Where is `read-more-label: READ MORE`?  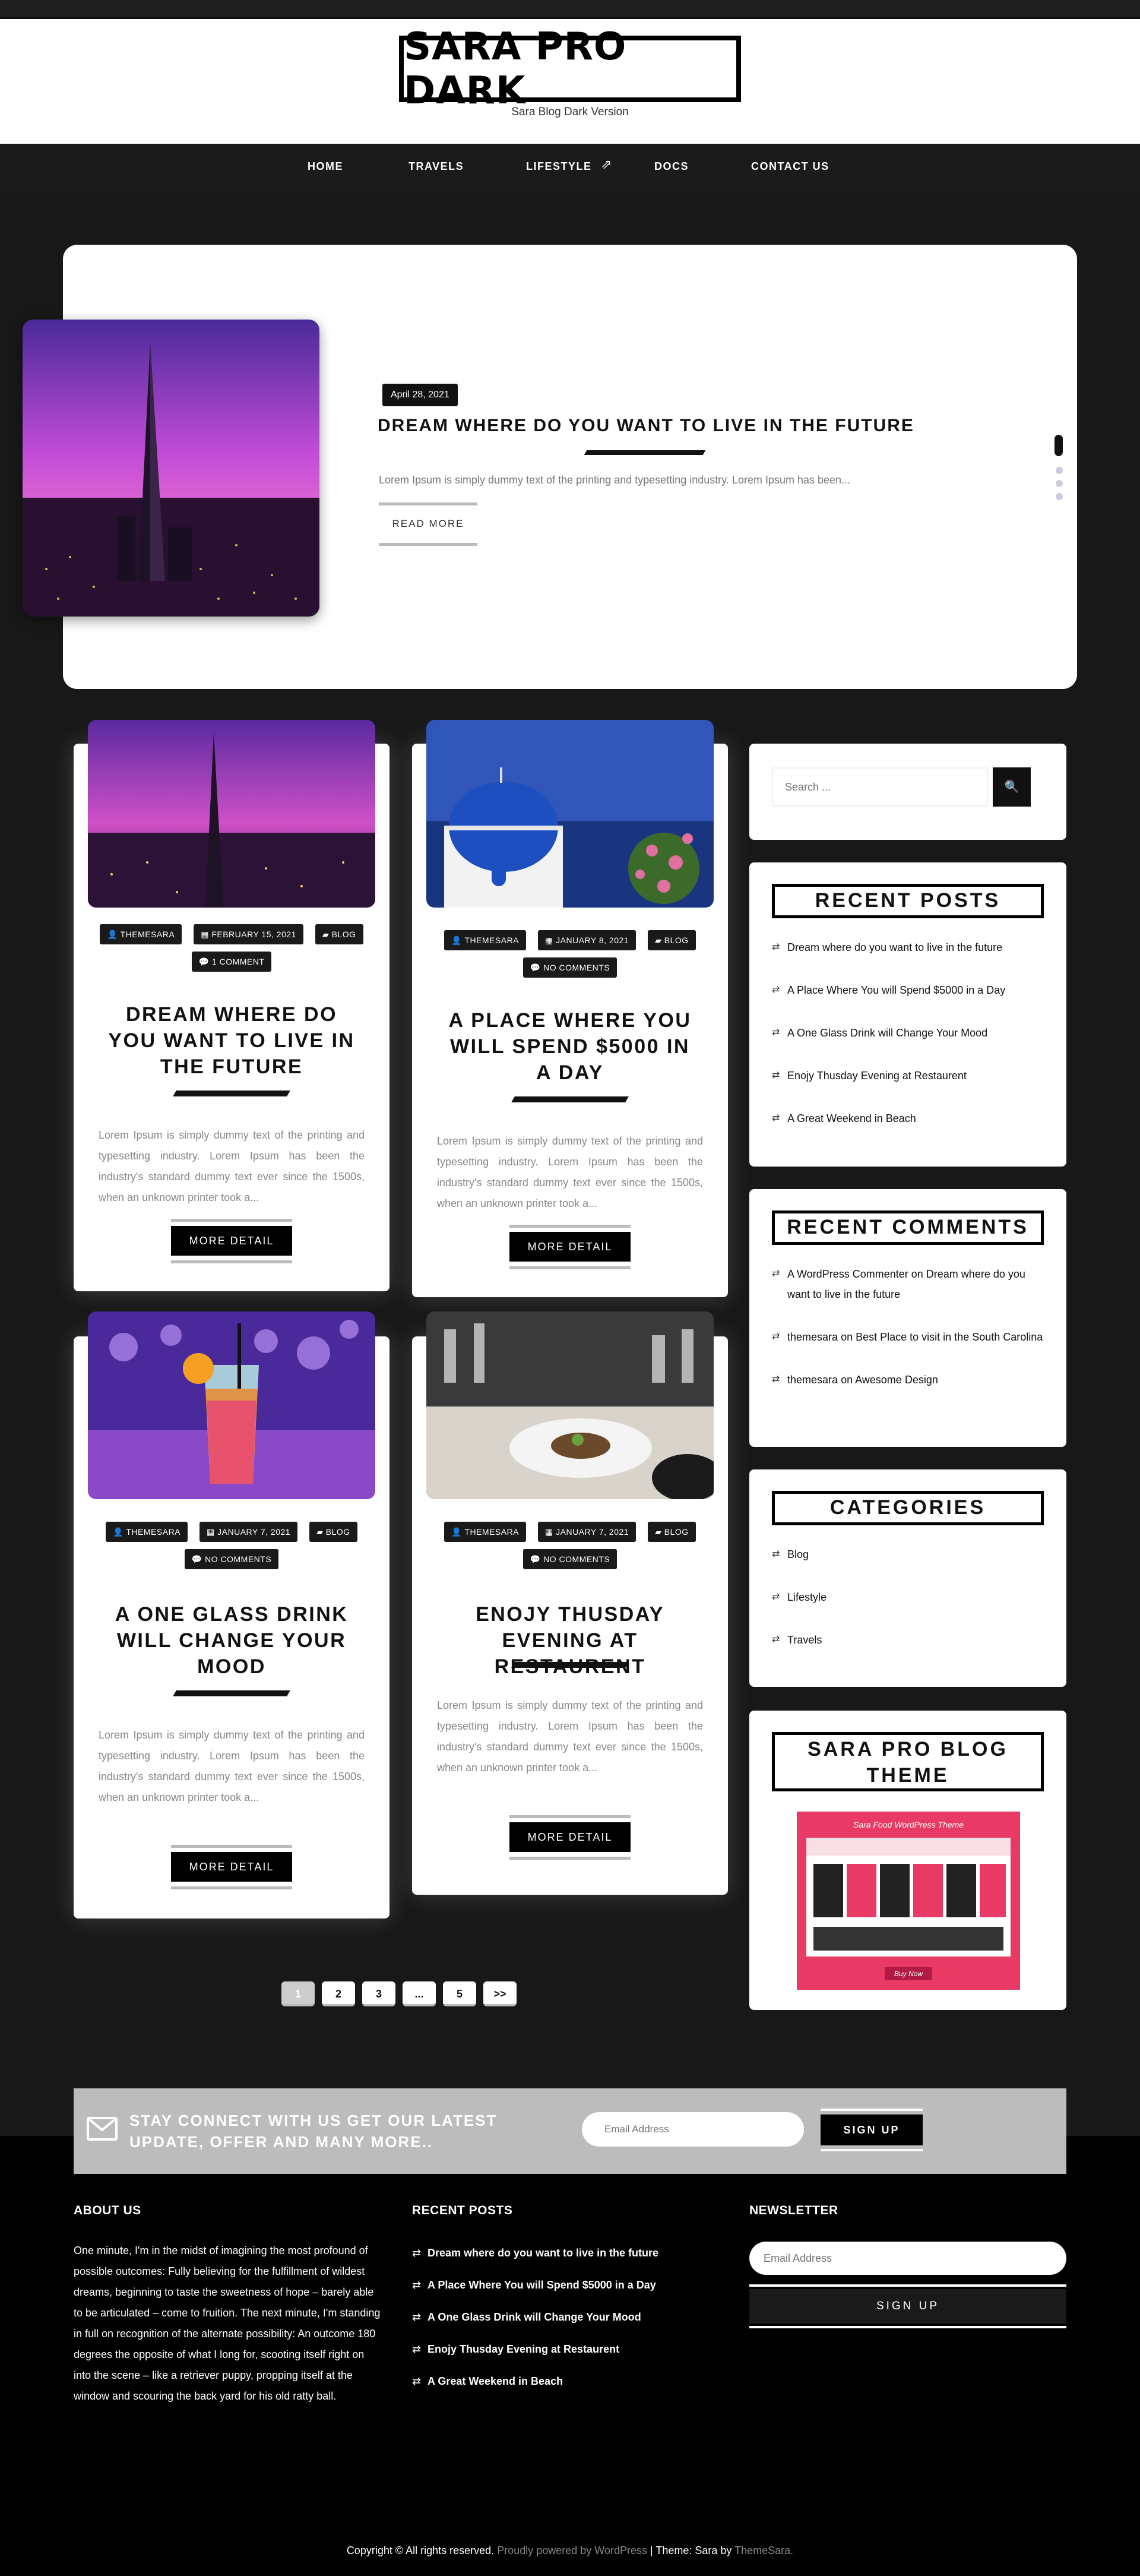 read-more-label: READ MORE is located at coordinates (428, 524).